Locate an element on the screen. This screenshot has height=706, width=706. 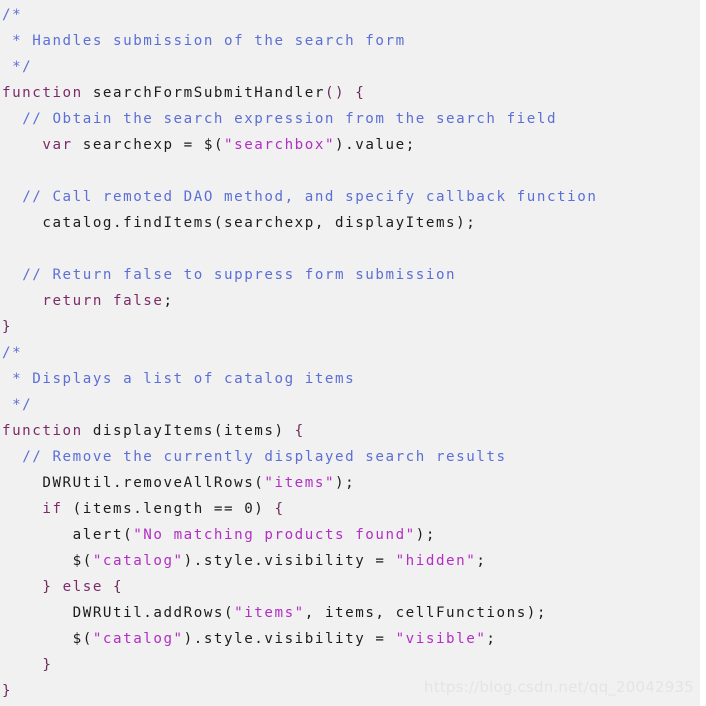
code-line: function searchFormSubmitHandler() { is located at coordinates (350, 93).